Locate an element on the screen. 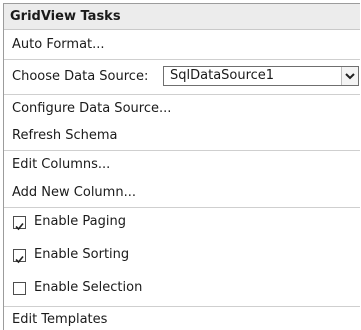  refresh-schema-link: Refresh Schema is located at coordinates (65, 135).